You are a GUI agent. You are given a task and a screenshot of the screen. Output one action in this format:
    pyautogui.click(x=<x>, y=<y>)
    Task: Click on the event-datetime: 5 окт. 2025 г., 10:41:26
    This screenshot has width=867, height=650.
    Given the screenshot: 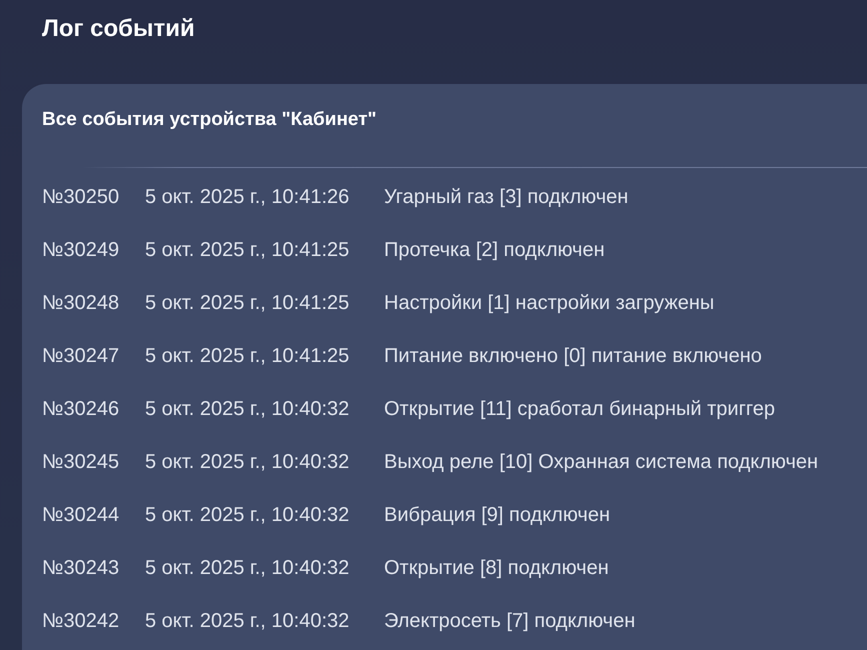 What is the action you would take?
    pyautogui.click(x=247, y=196)
    